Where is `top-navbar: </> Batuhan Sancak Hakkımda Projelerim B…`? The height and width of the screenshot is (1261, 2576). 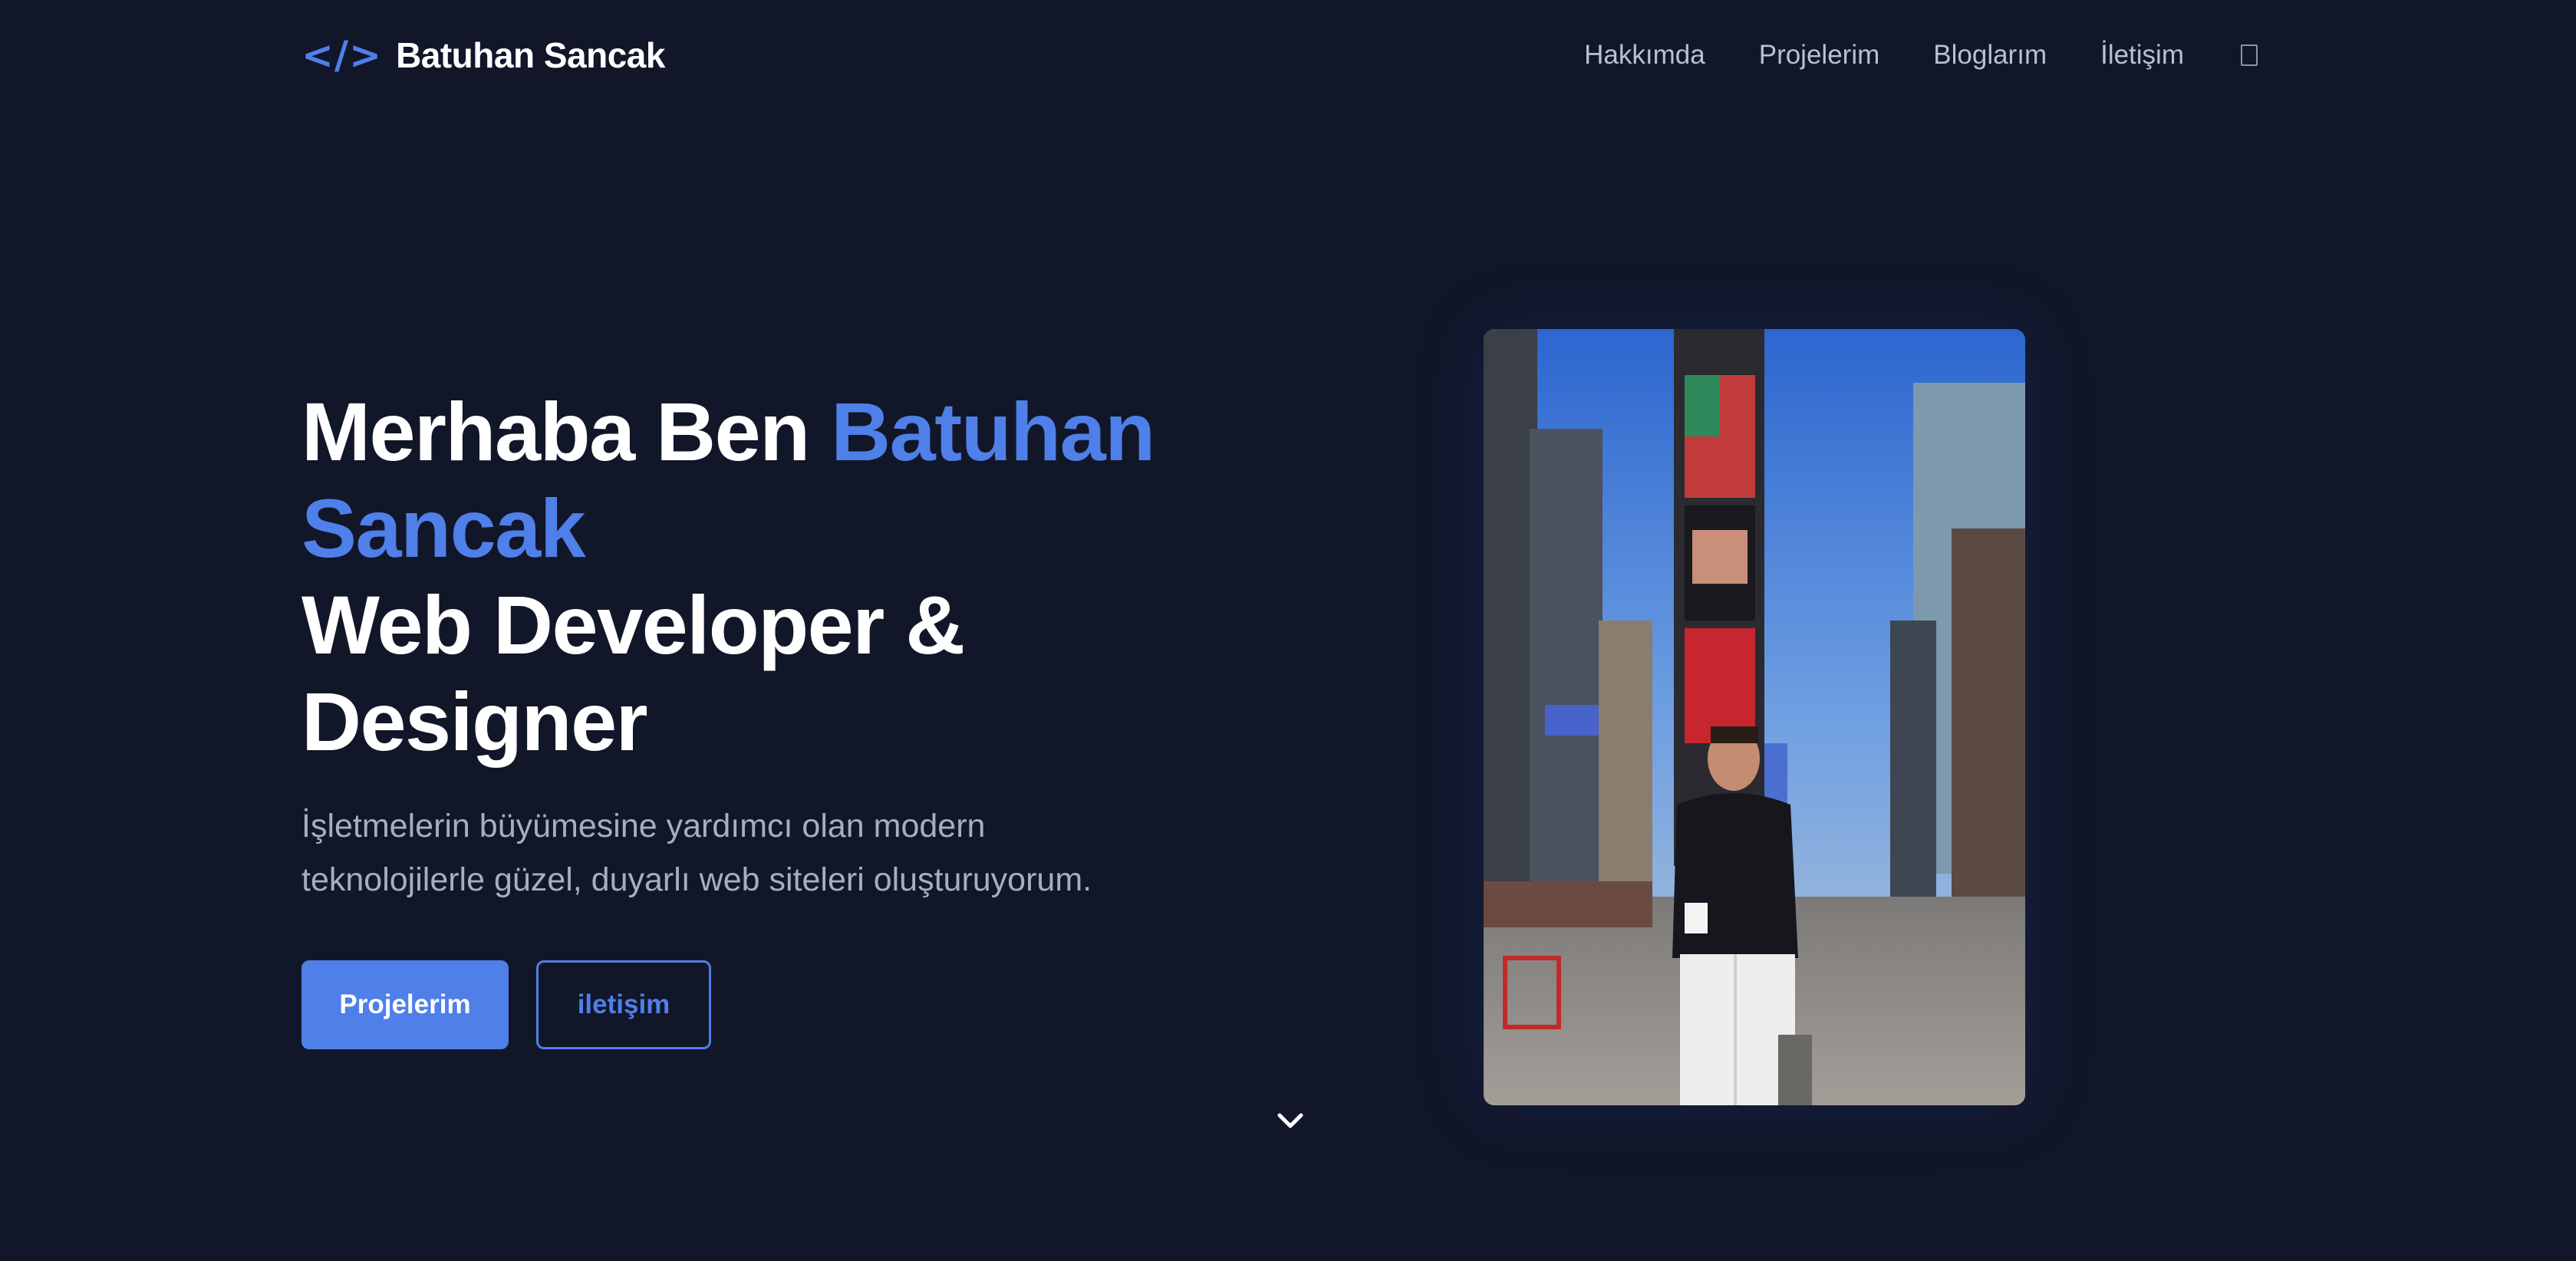 top-navbar: </> Batuhan Sancak Hakkımda Projelerim B… is located at coordinates (1288, 54).